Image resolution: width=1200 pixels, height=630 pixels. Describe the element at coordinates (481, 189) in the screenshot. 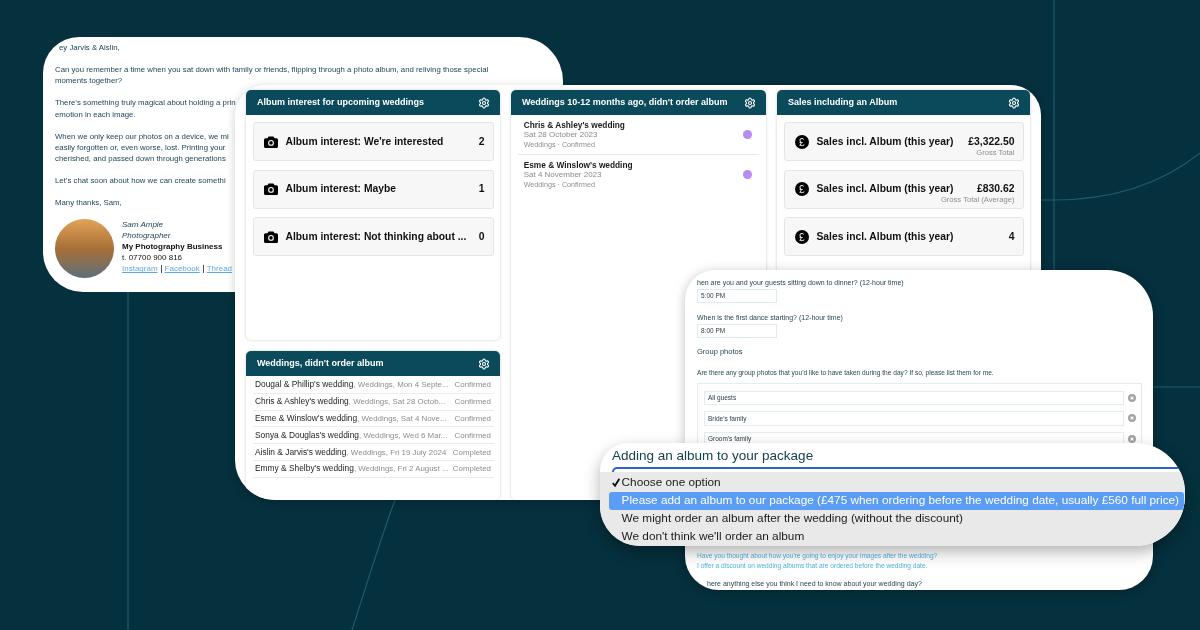

I see `tile-value: 1` at that location.